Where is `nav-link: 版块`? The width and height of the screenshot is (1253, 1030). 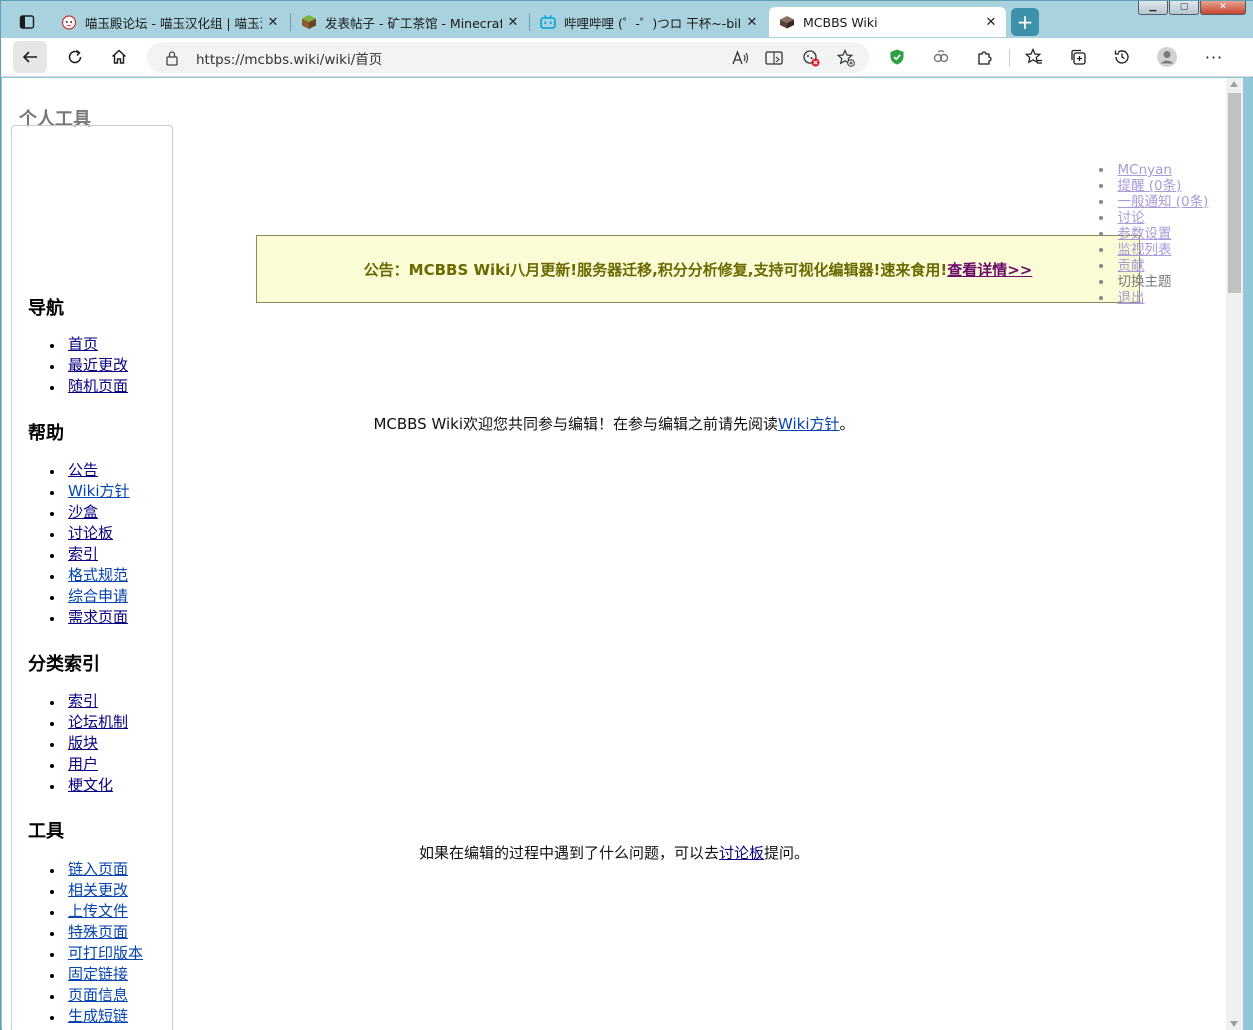
nav-link: 版块 is located at coordinates (83, 743).